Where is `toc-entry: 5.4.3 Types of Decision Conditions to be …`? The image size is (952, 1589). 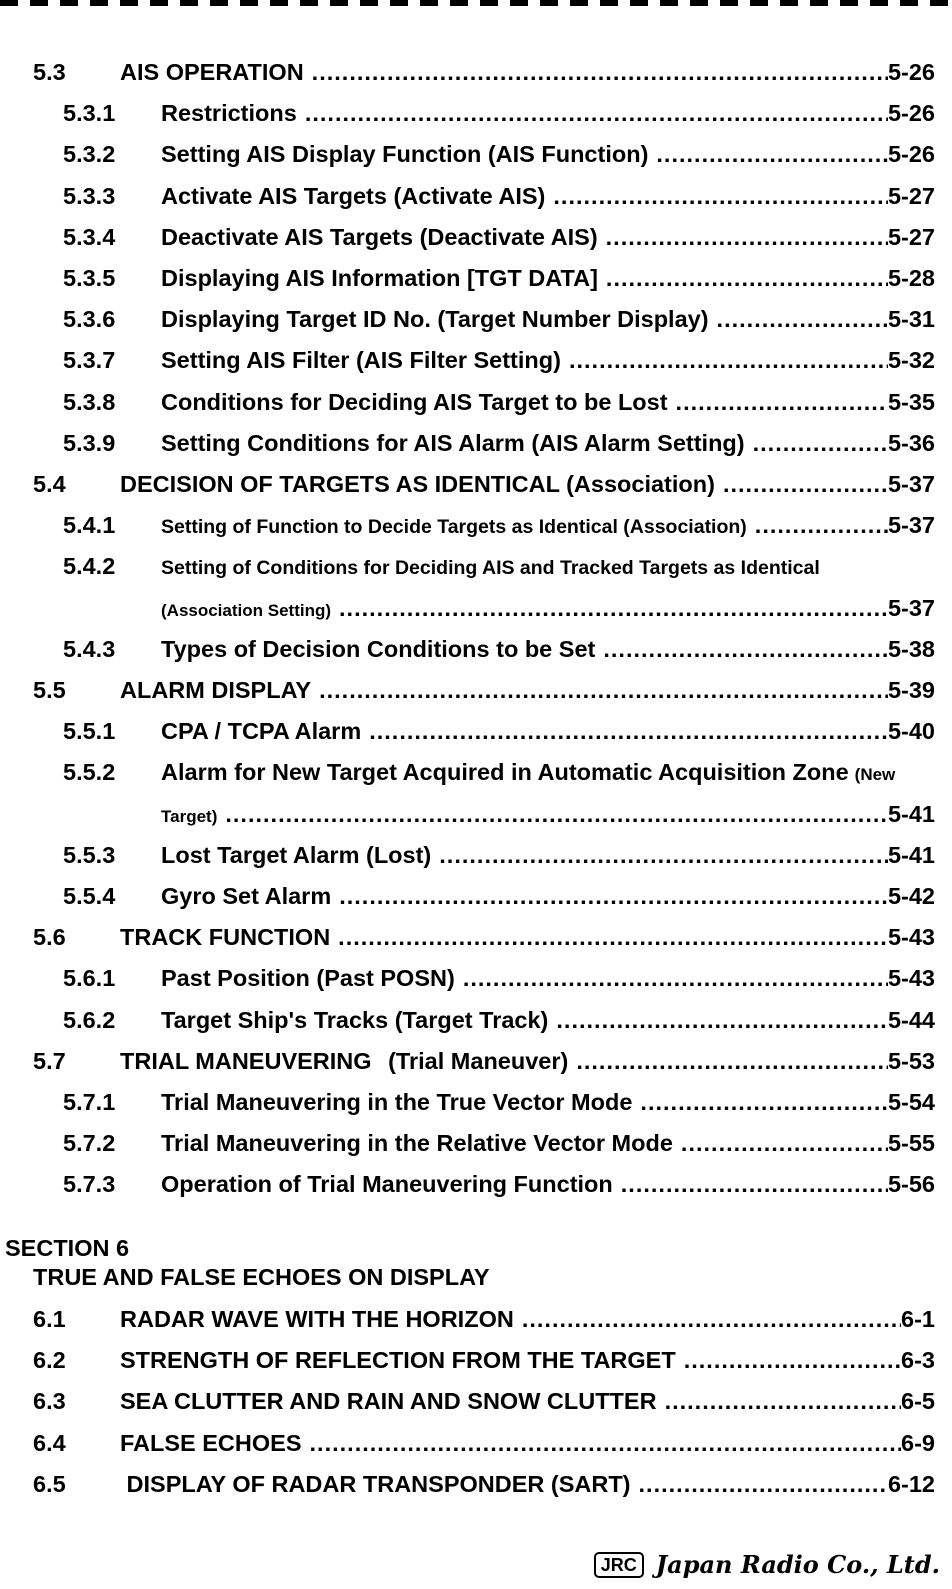 toc-entry: 5.4.3 Types of Decision Conditions to be … is located at coordinates (467, 649).